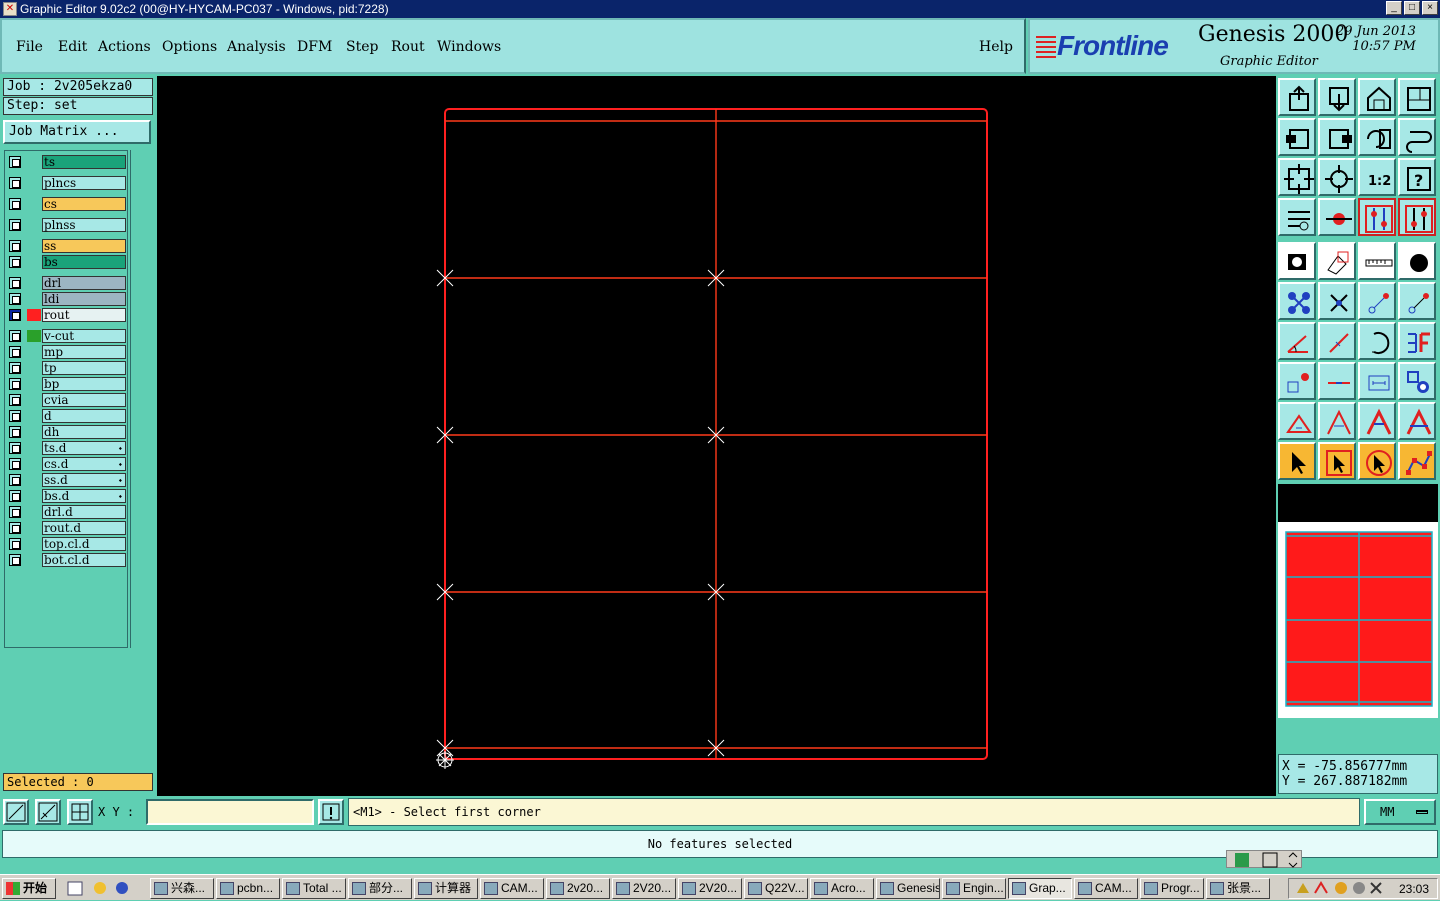 Image resolution: width=1440 pixels, height=901 pixels. What do you see at coordinates (142, 399) in the screenshot?
I see `layer-scrollbar` at bounding box center [142, 399].